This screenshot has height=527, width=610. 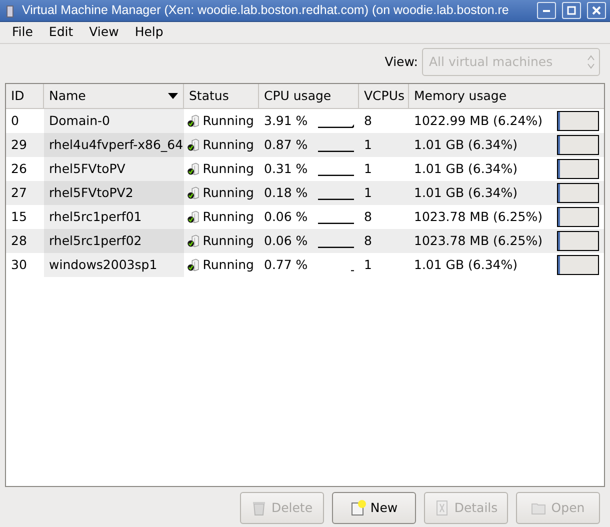 I want to click on table-cell-text: 15, so click(x=19, y=217).